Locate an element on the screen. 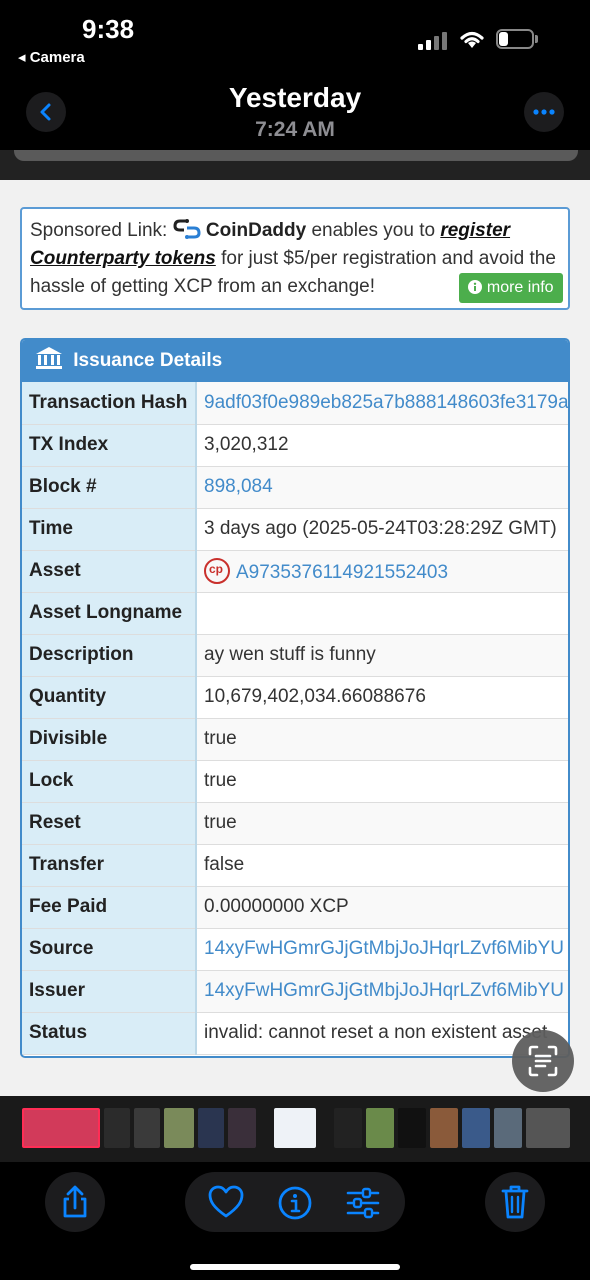 This screenshot has width=590, height=1280. share-icon is located at coordinates (75, 1201).